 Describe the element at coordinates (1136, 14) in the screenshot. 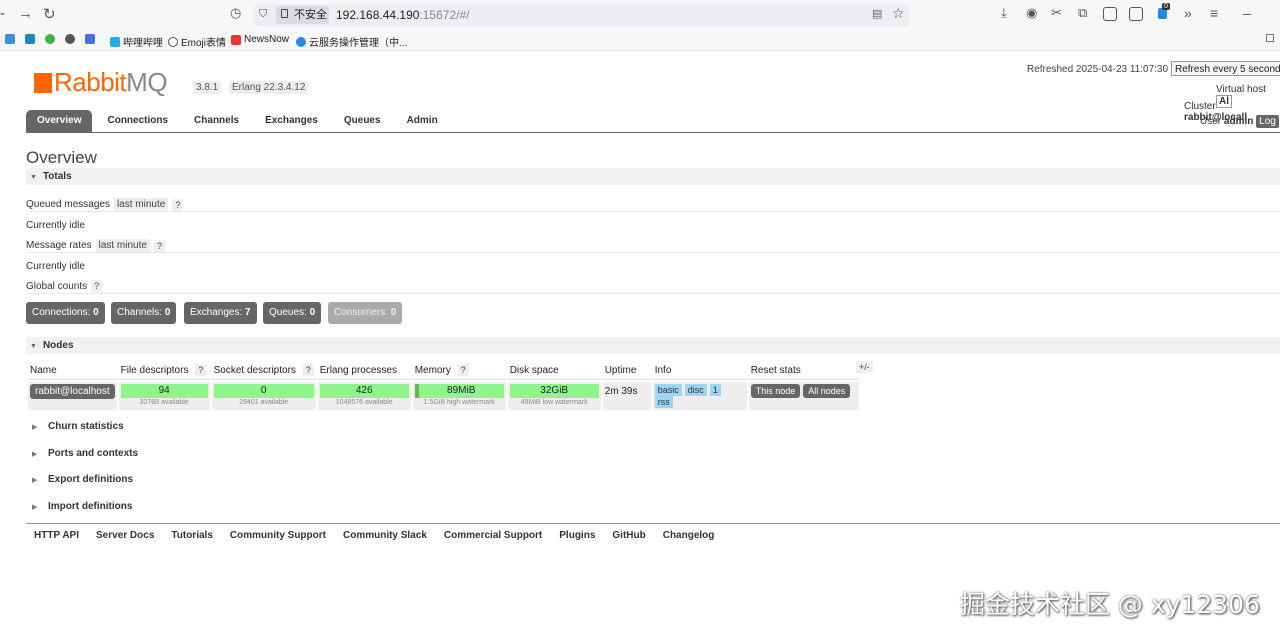

I see `sidebar-icon` at that location.